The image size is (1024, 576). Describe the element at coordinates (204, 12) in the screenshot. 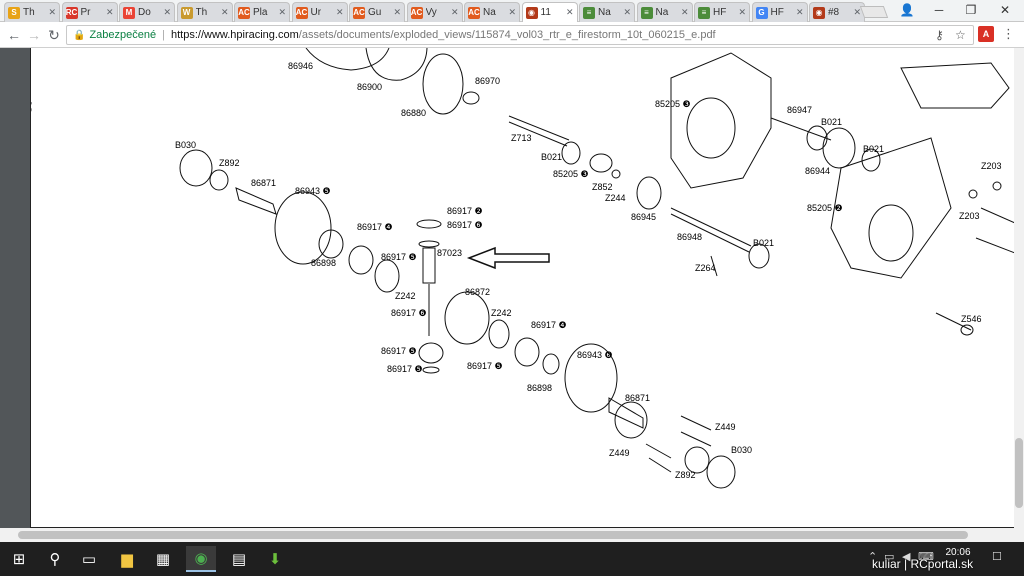

I see `tab-3: W Th ✕` at that location.